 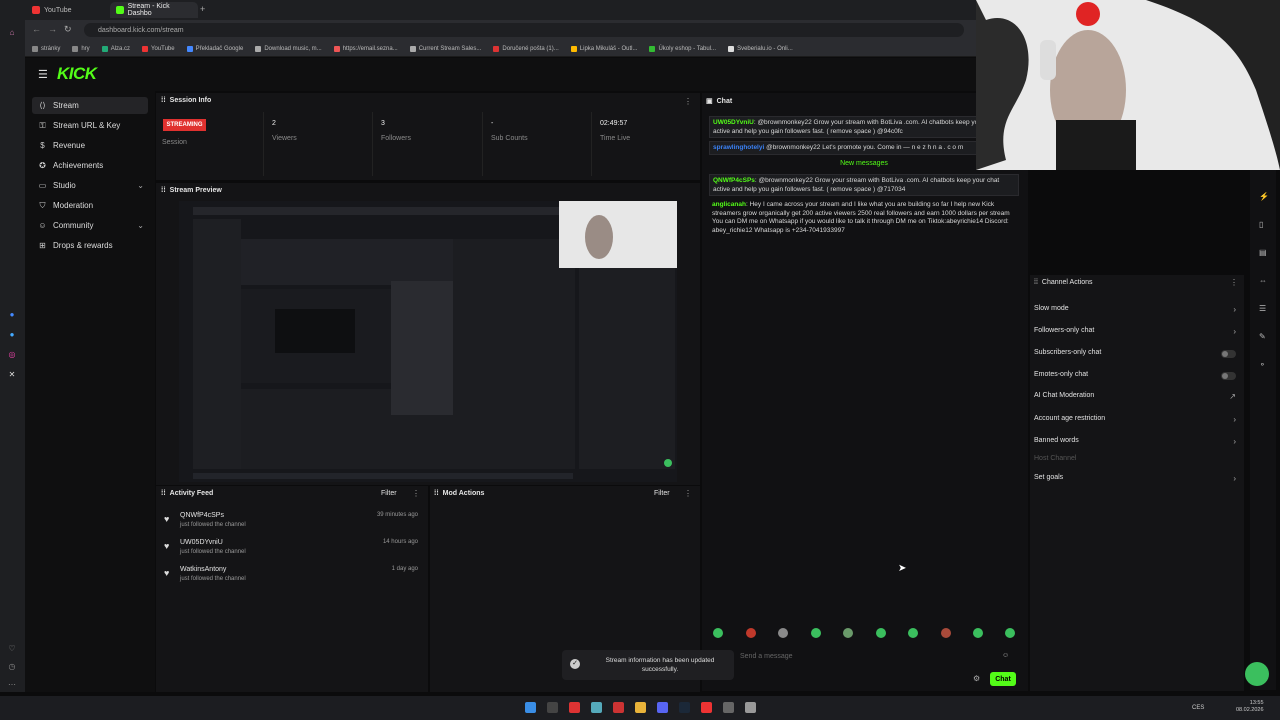 What do you see at coordinates (574, 707) in the screenshot?
I see `opera-icon` at bounding box center [574, 707].